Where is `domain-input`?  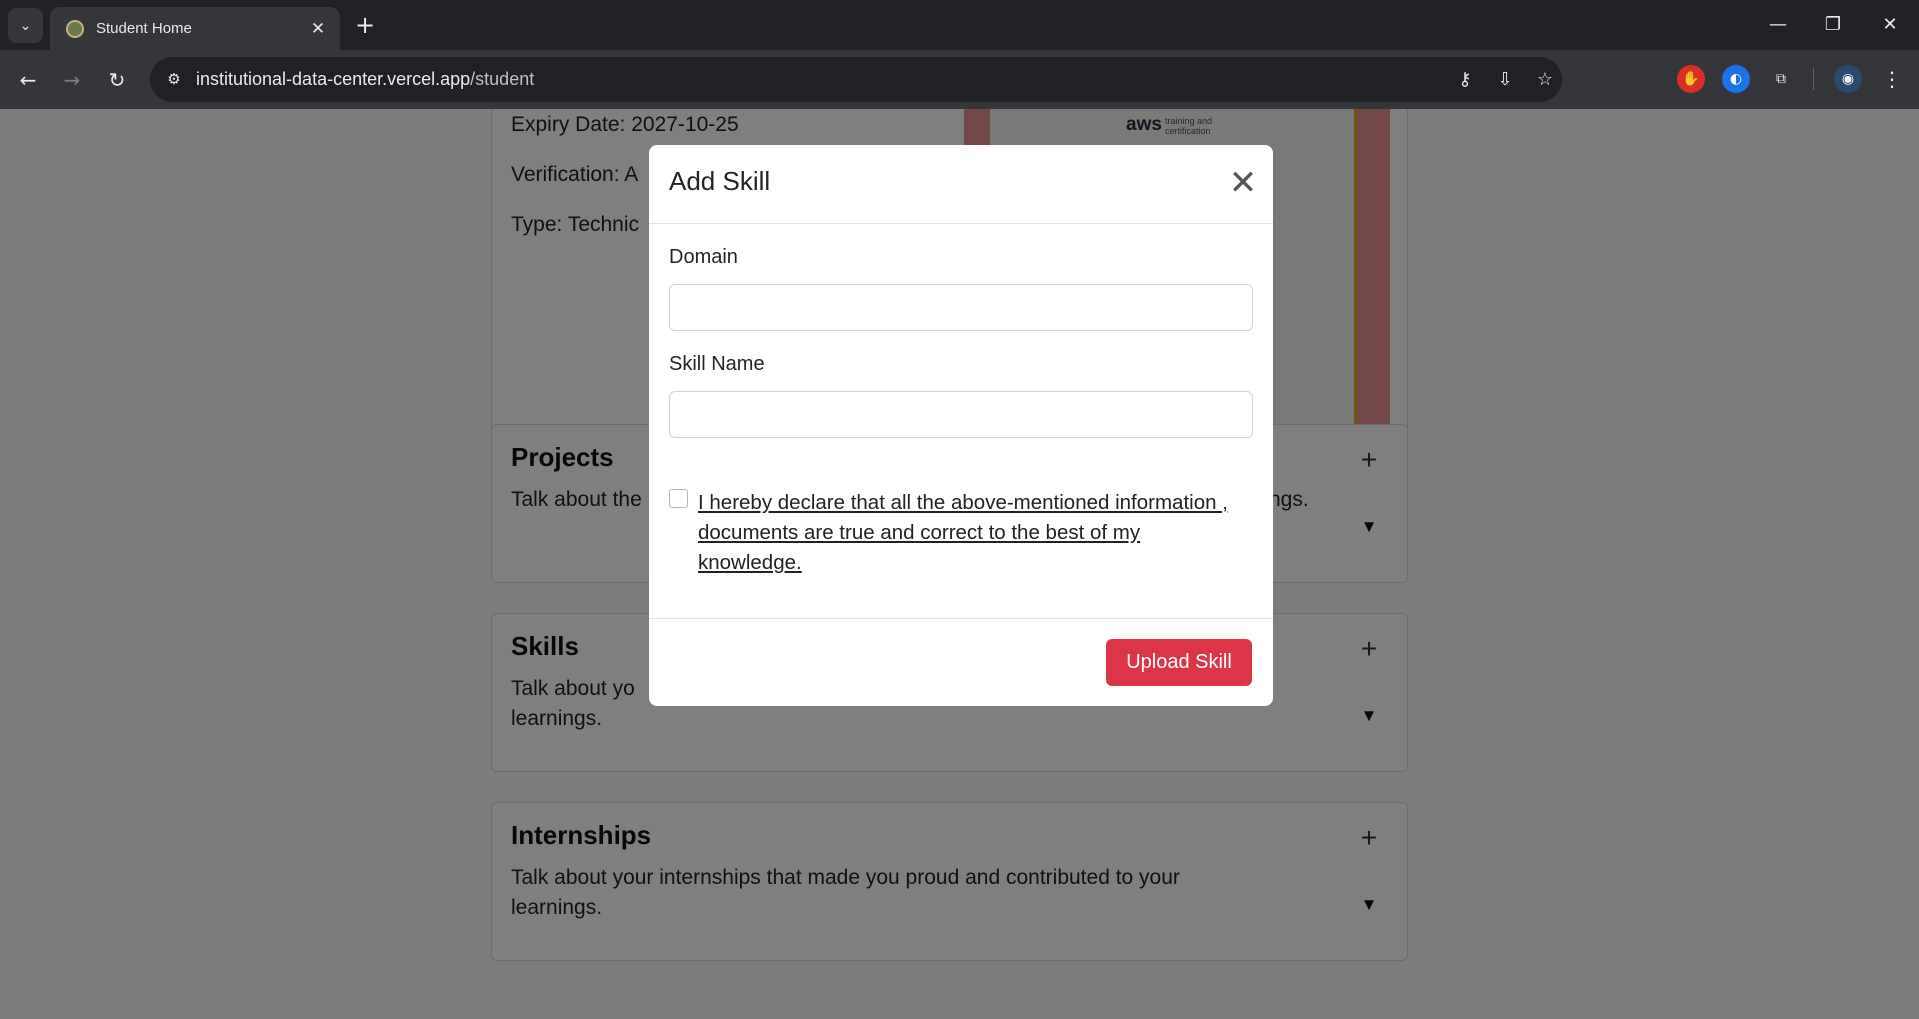 domain-input is located at coordinates (961, 307).